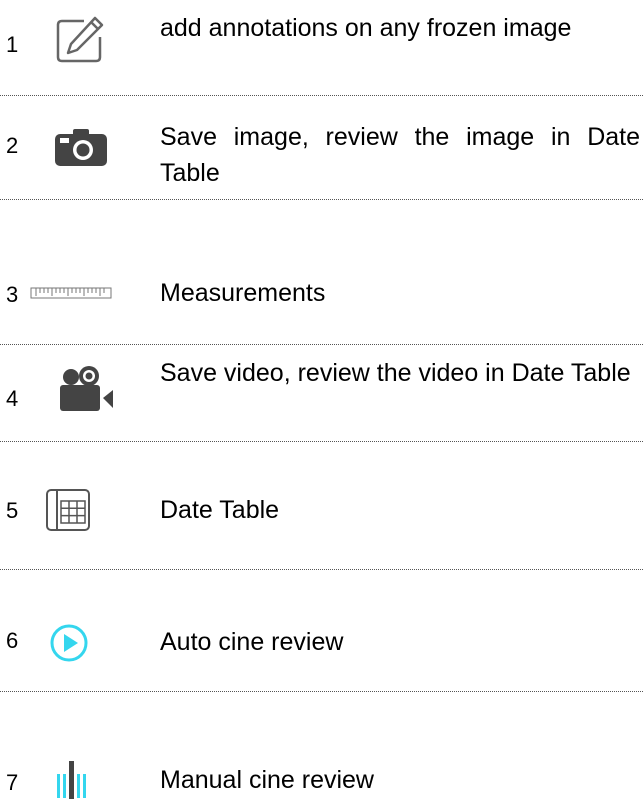 The image size is (643, 805). I want to click on play-circle-icon, so click(69, 643).